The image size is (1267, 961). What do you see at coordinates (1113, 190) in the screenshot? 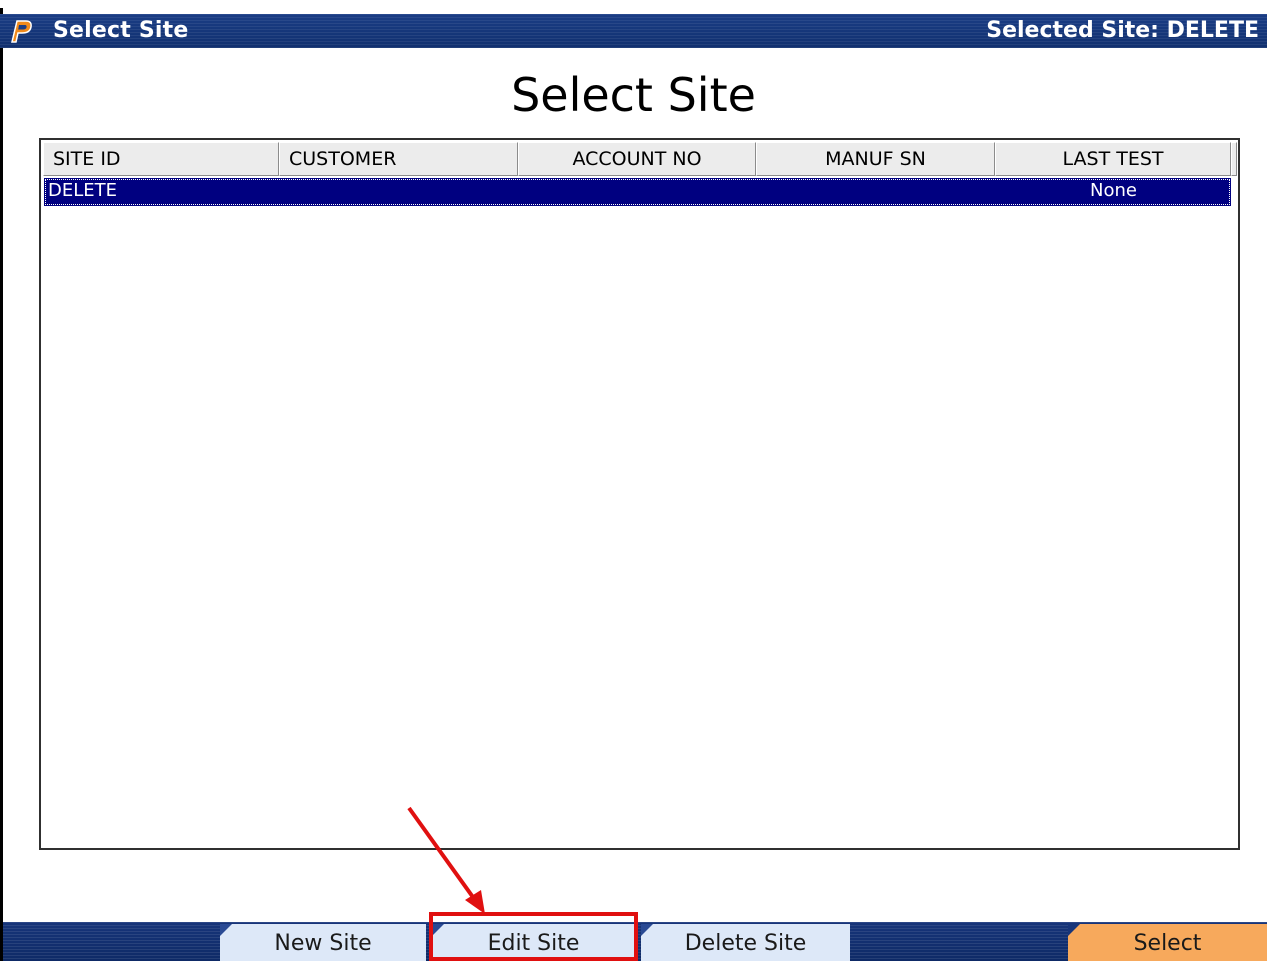
I see `cell-last-test: None` at bounding box center [1113, 190].